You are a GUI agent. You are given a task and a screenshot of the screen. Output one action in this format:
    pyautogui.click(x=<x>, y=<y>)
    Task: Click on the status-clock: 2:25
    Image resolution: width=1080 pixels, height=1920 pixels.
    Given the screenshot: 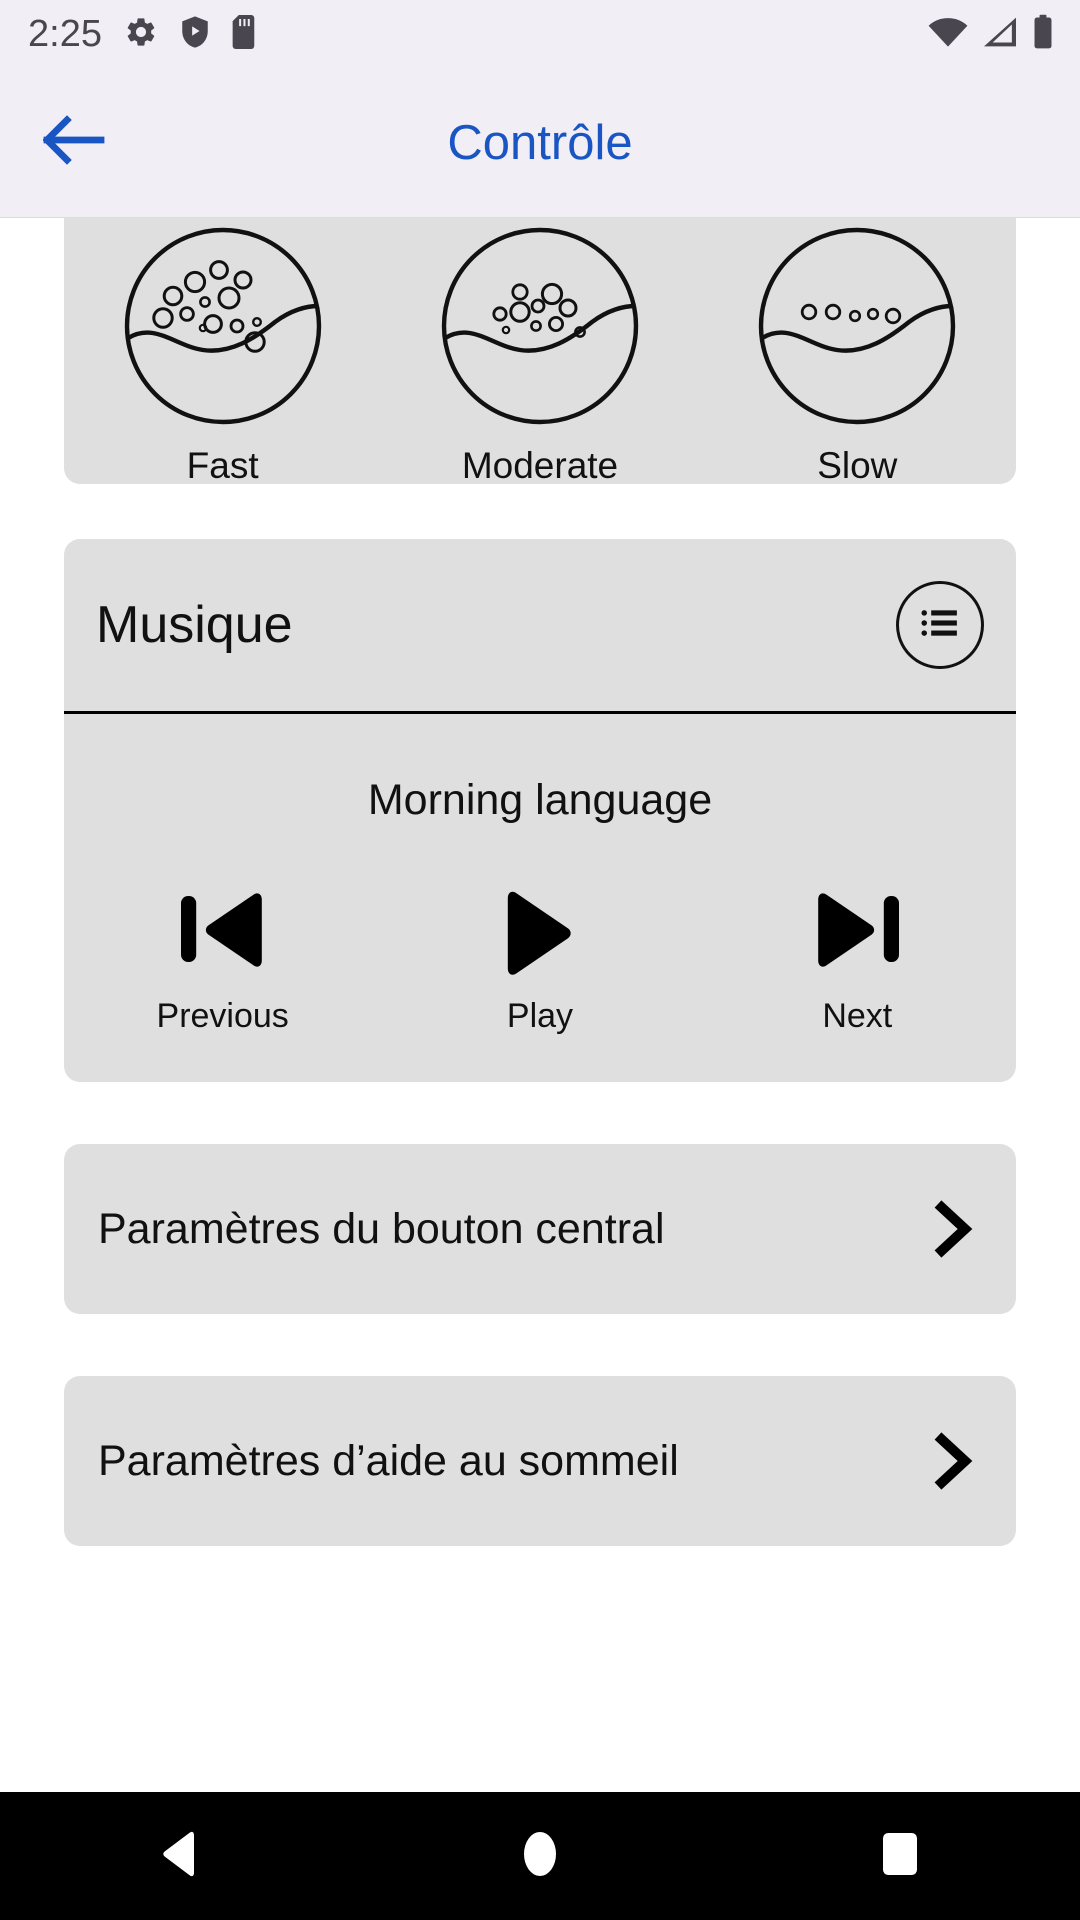 What is the action you would take?
    pyautogui.click(x=65, y=33)
    